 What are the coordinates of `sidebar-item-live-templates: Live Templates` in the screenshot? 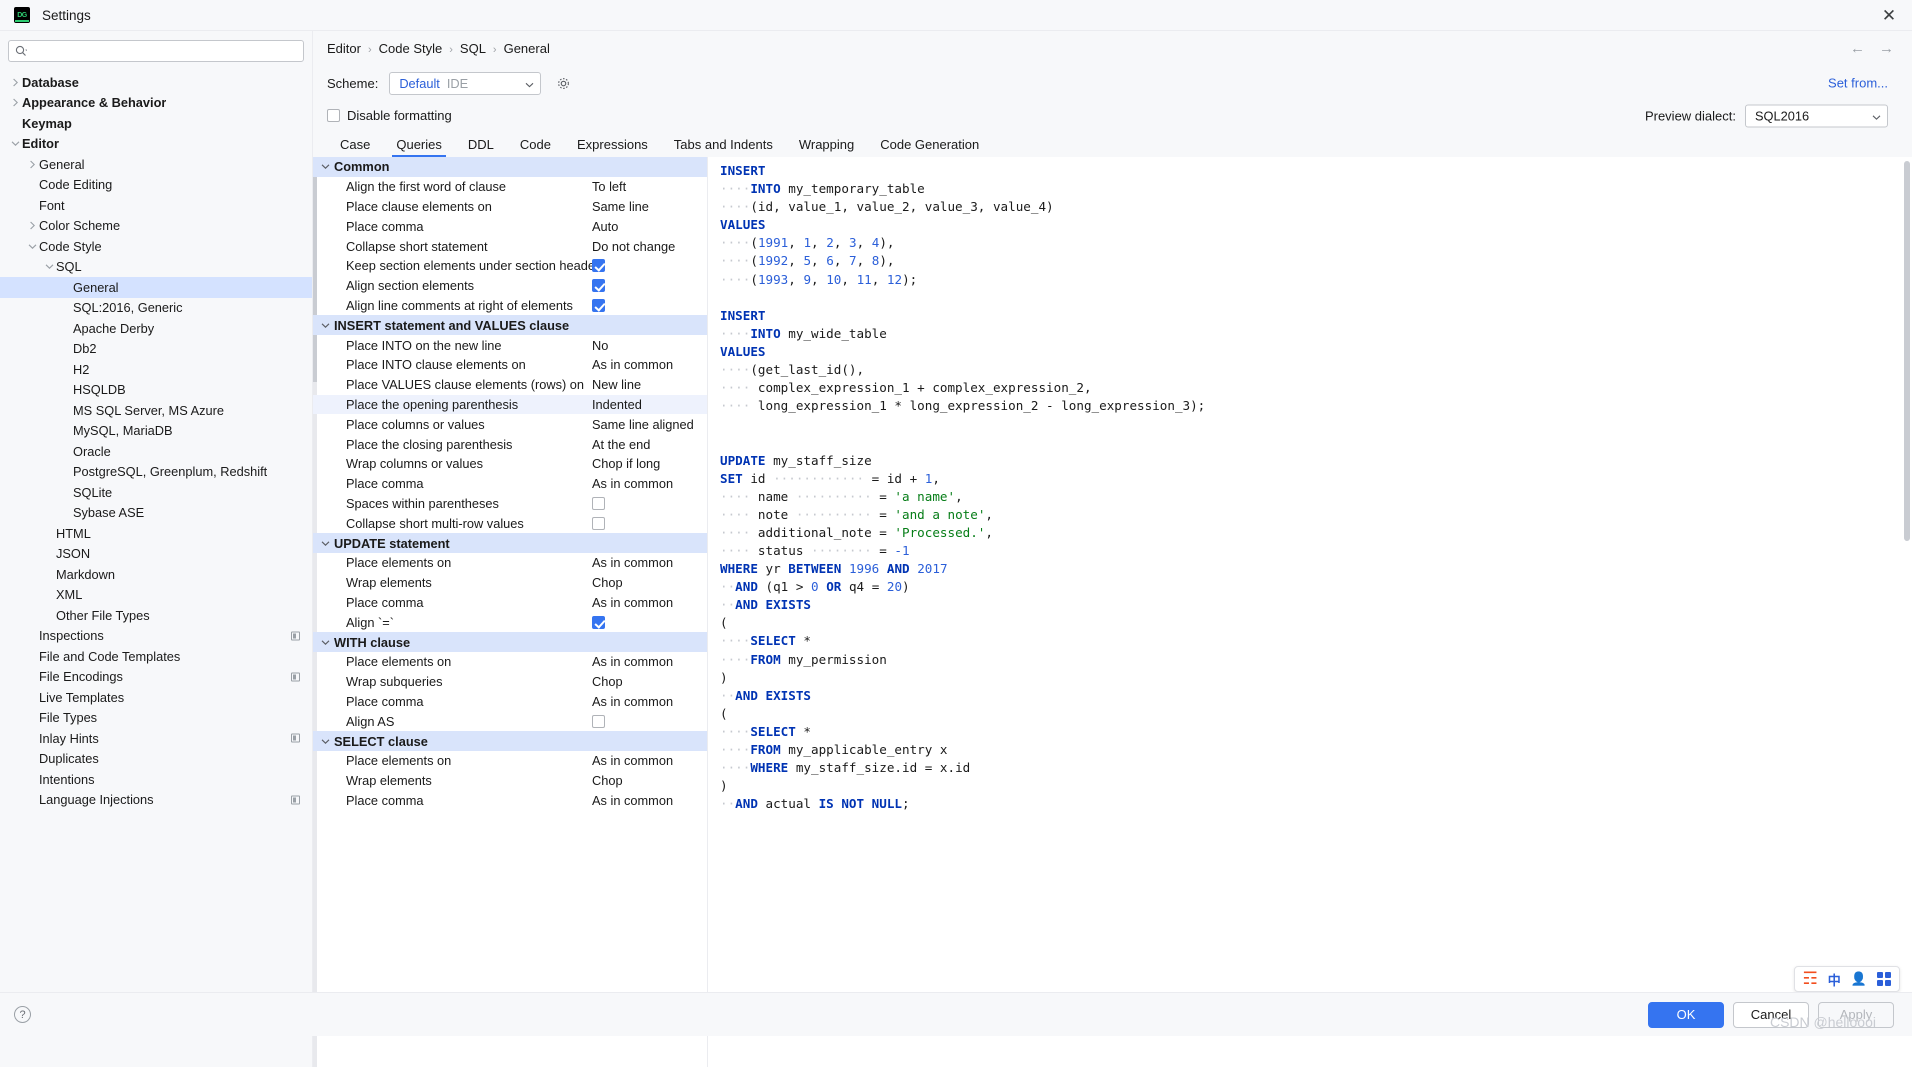 It's located at (156, 697).